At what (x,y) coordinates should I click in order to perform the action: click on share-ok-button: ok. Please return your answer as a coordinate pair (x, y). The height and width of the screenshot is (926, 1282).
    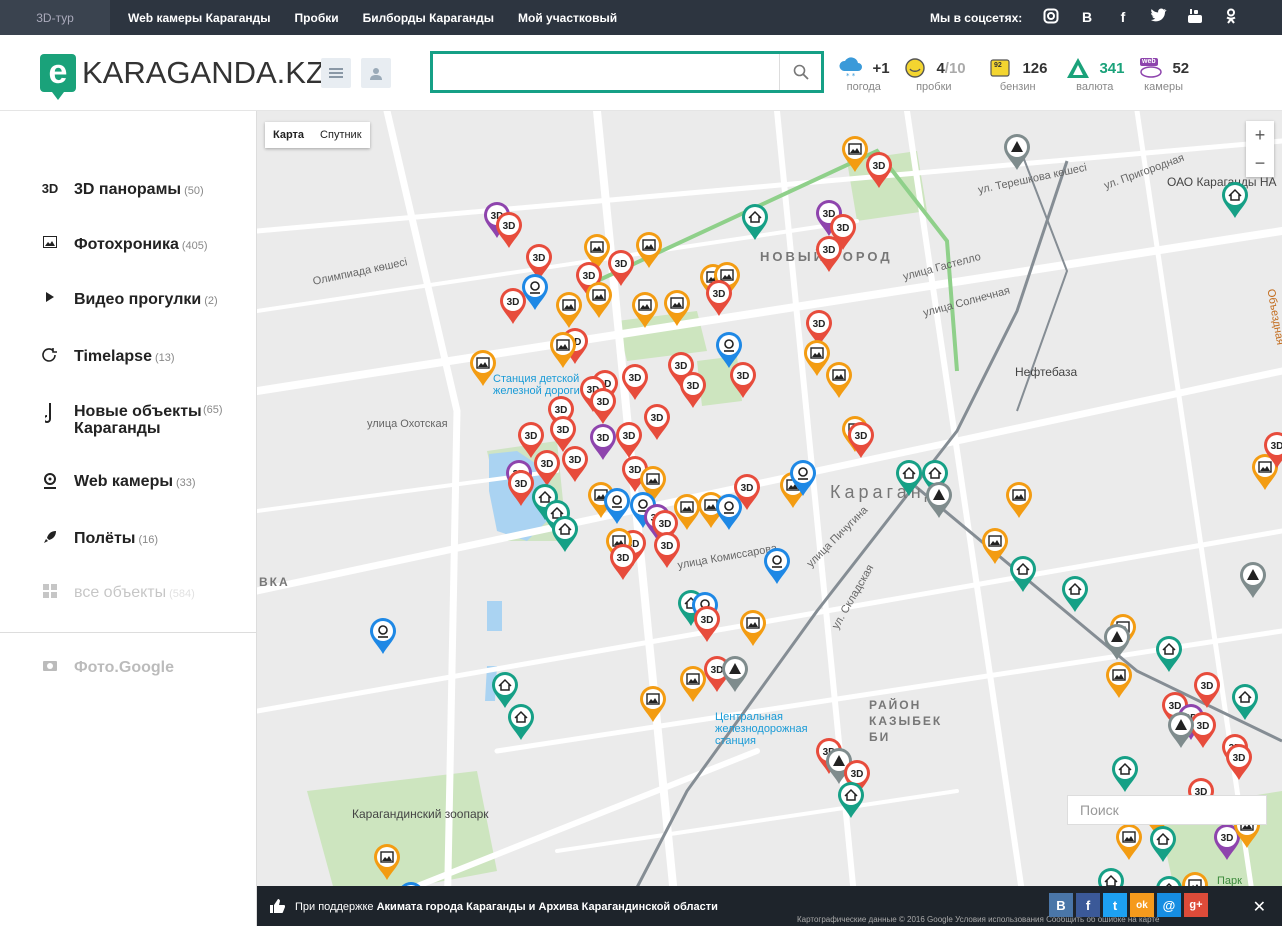
    Looking at the image, I should click on (1142, 905).